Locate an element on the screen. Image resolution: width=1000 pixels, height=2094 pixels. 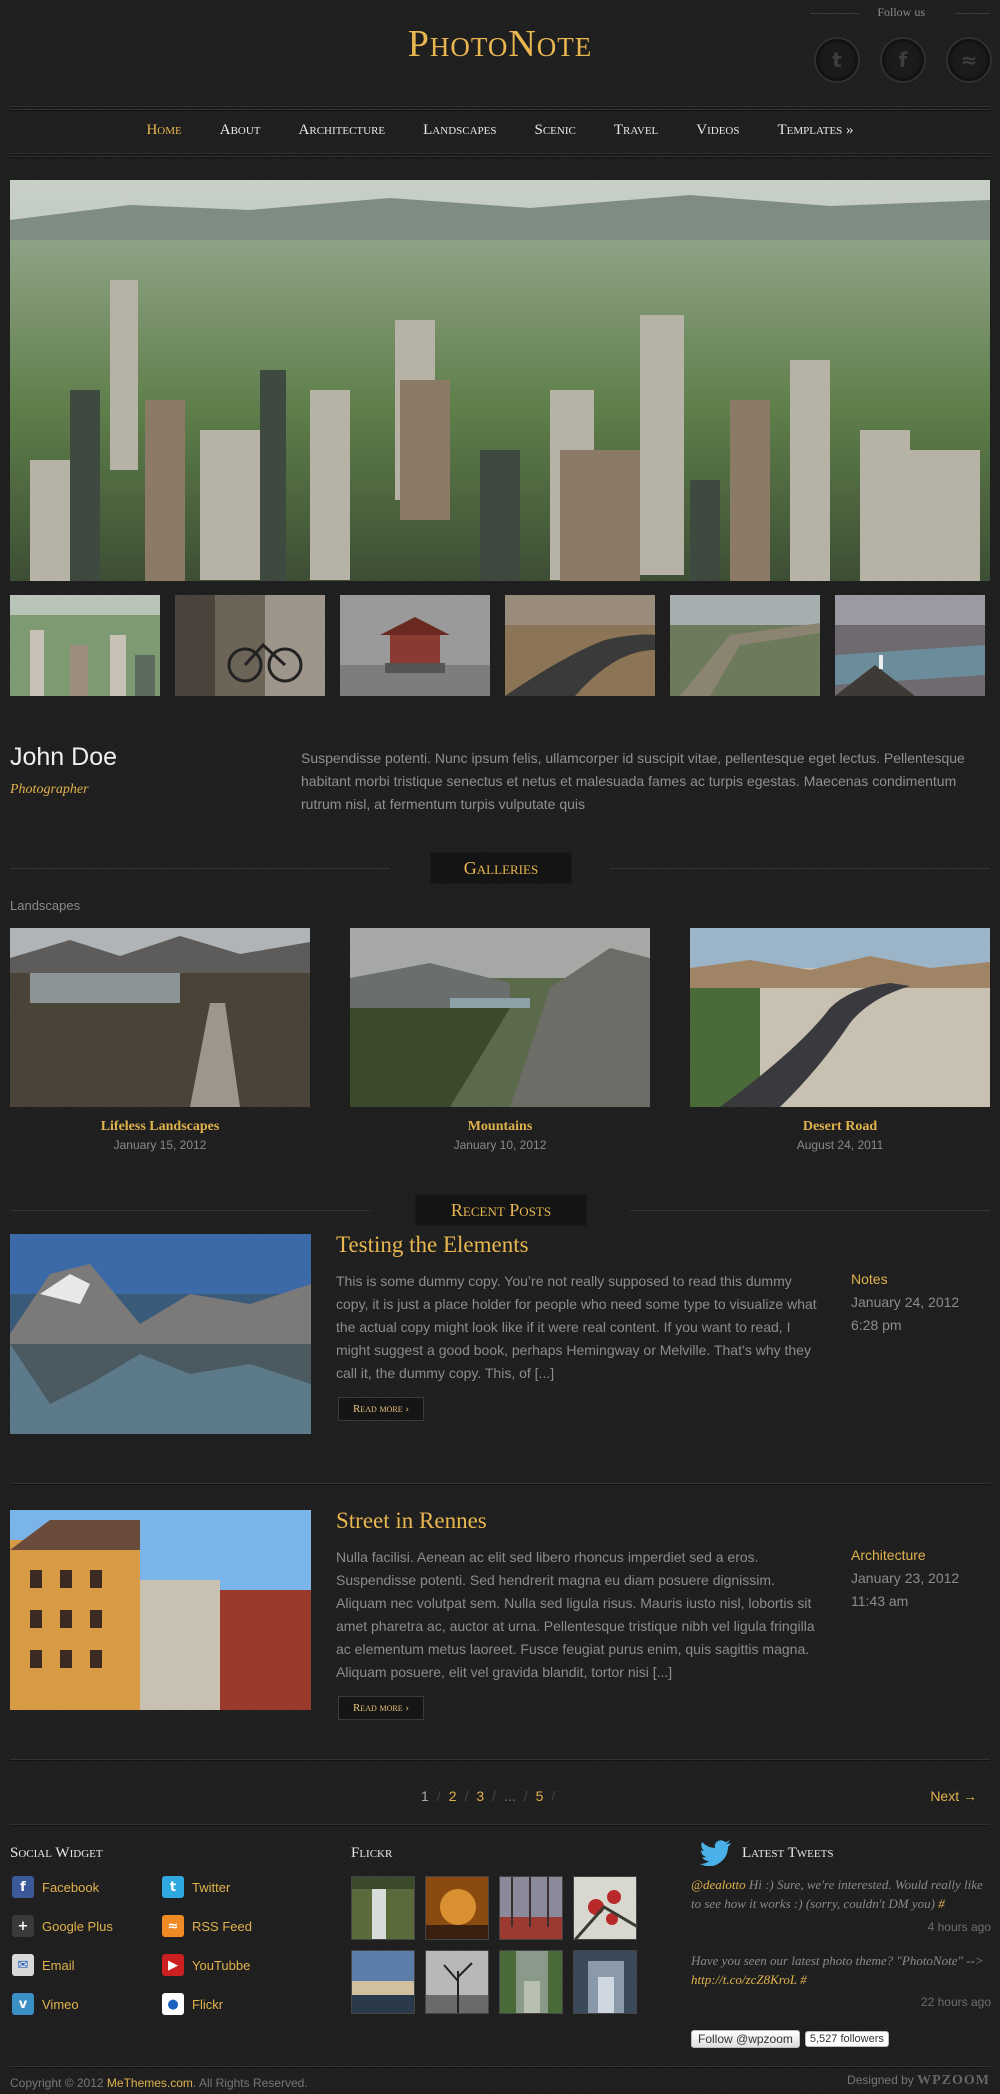
twitter-follow-widget: Follow @wpzoom 5,527 followers is located at coordinates (790, 2039).